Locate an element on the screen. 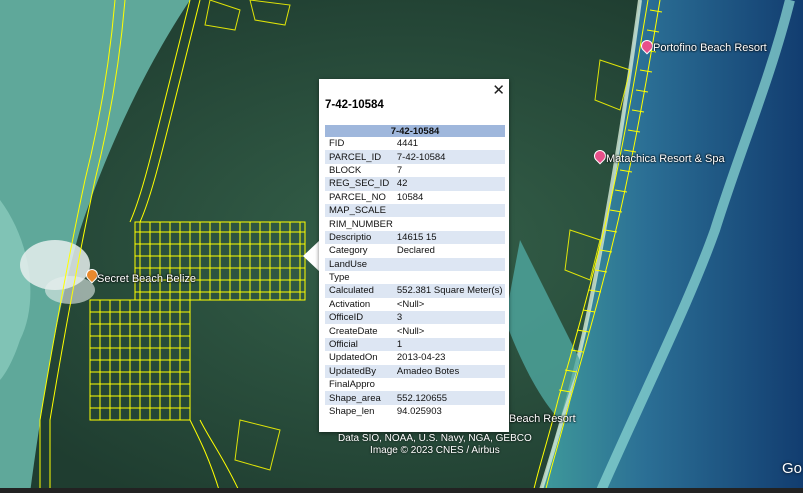 This screenshot has width=803, height=493. attribute-key: PARCEL_NO is located at coordinates (357, 197).